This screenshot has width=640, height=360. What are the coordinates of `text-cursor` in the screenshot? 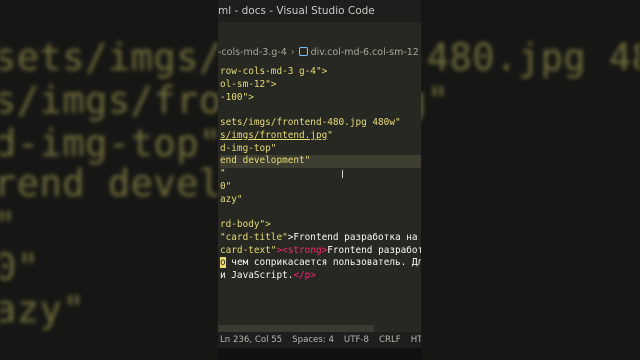 It's located at (342, 174).